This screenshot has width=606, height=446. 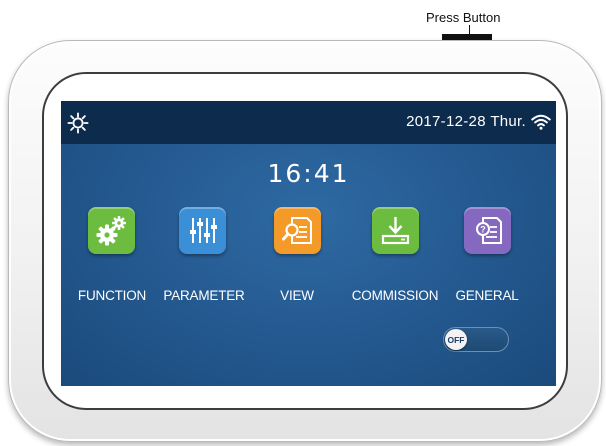 I want to click on gears-icon, so click(x=111, y=231).